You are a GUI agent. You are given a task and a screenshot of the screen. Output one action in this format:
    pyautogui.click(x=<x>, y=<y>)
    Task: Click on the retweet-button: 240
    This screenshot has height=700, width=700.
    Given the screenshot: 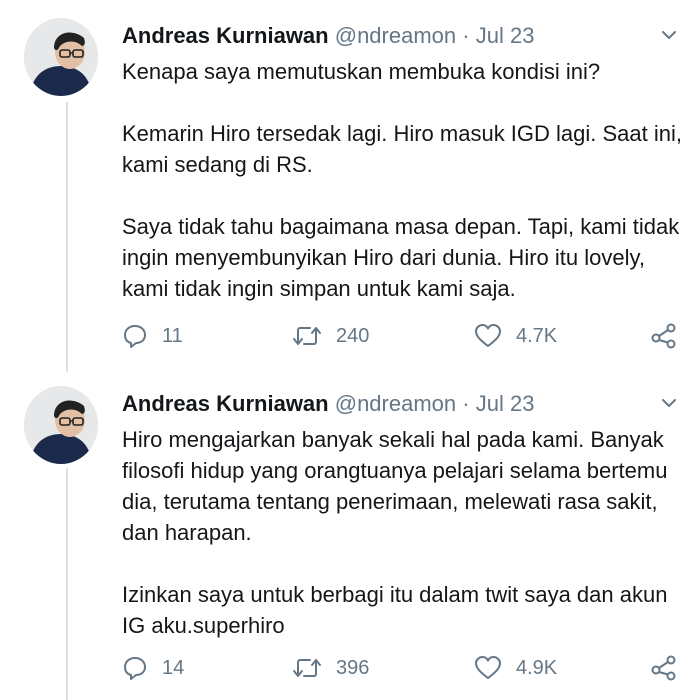 What is the action you would take?
    pyautogui.click(x=330, y=336)
    